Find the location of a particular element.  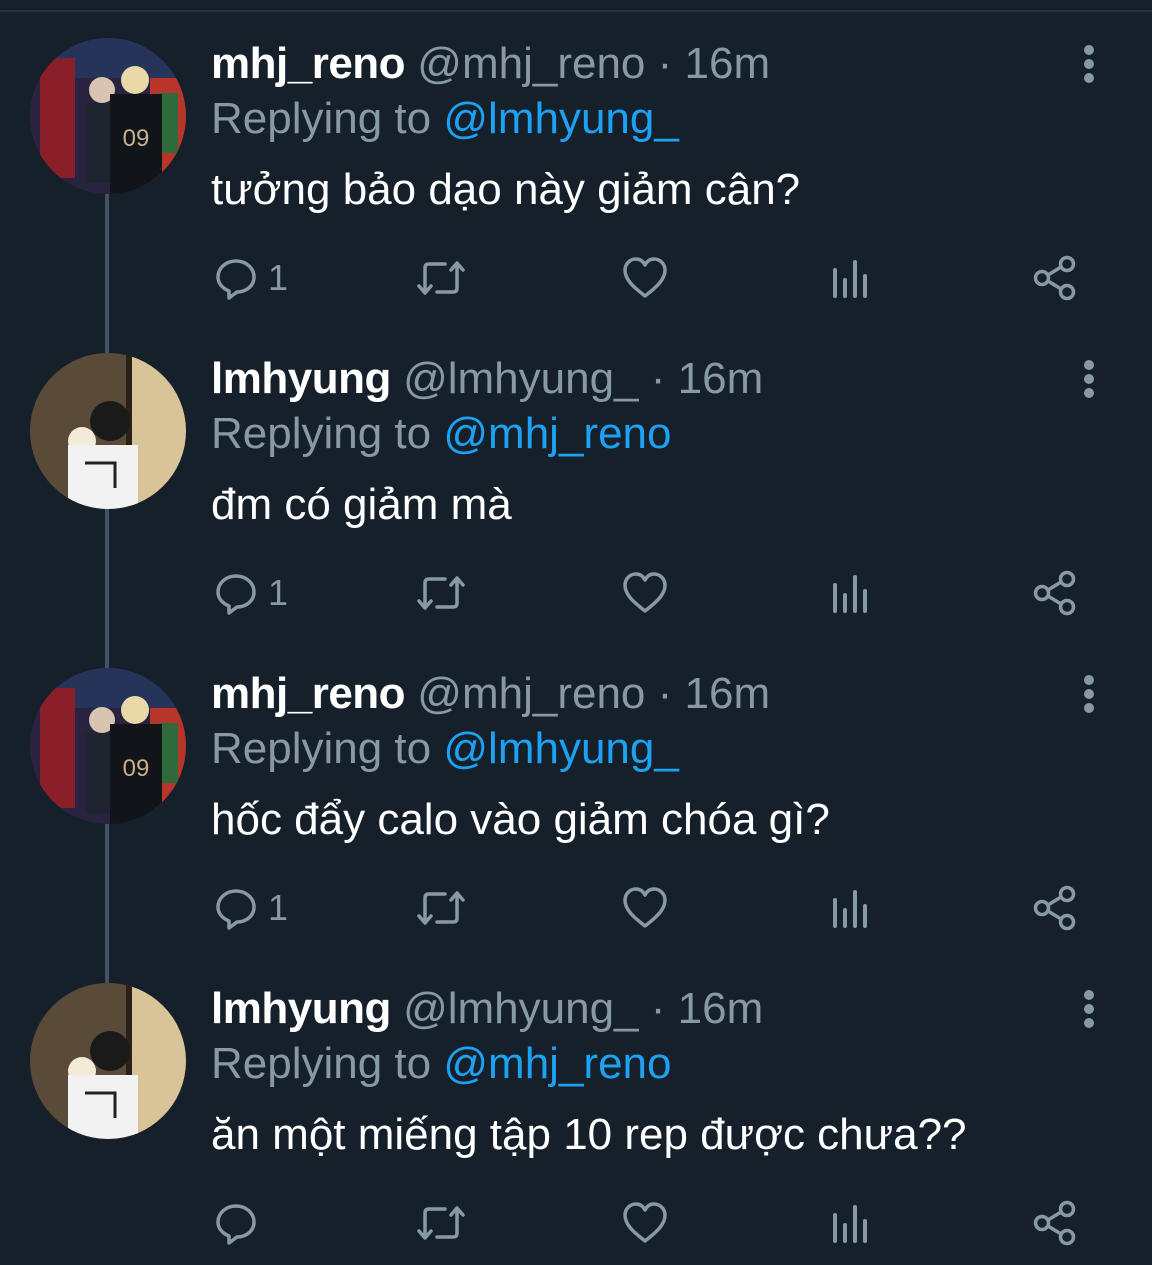

action-bar is located at coordinates (576, 1223).